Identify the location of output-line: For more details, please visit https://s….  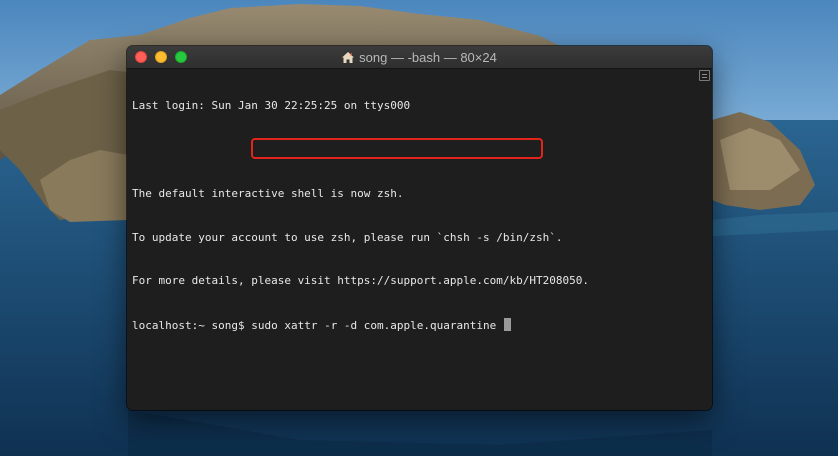
(360, 281).